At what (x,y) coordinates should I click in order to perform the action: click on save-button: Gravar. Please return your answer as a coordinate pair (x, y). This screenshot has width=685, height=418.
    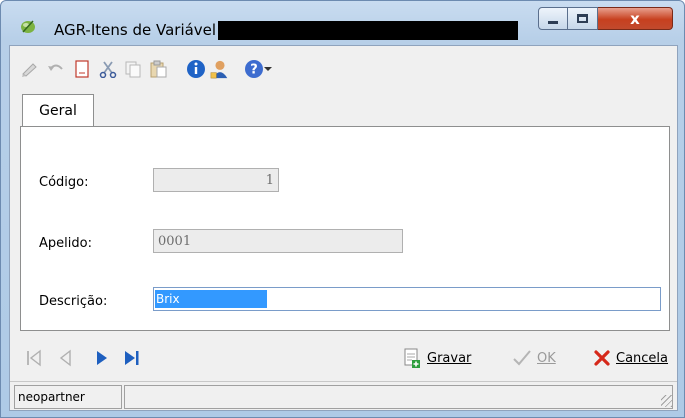
    Looking at the image, I should click on (436, 358).